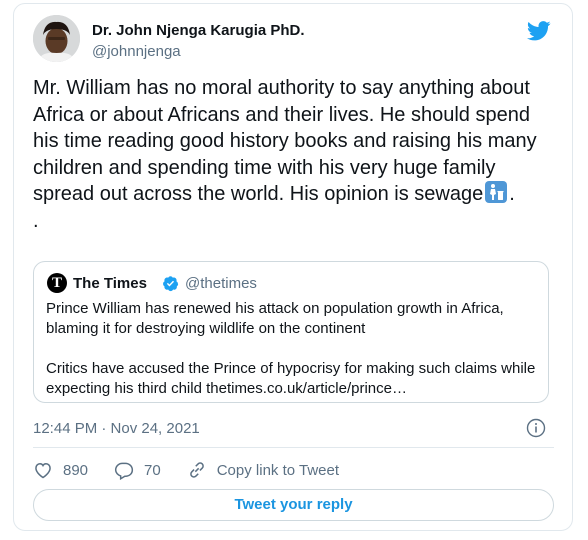 The image size is (588, 540). What do you see at coordinates (293, 447) in the screenshot?
I see `divider` at bounding box center [293, 447].